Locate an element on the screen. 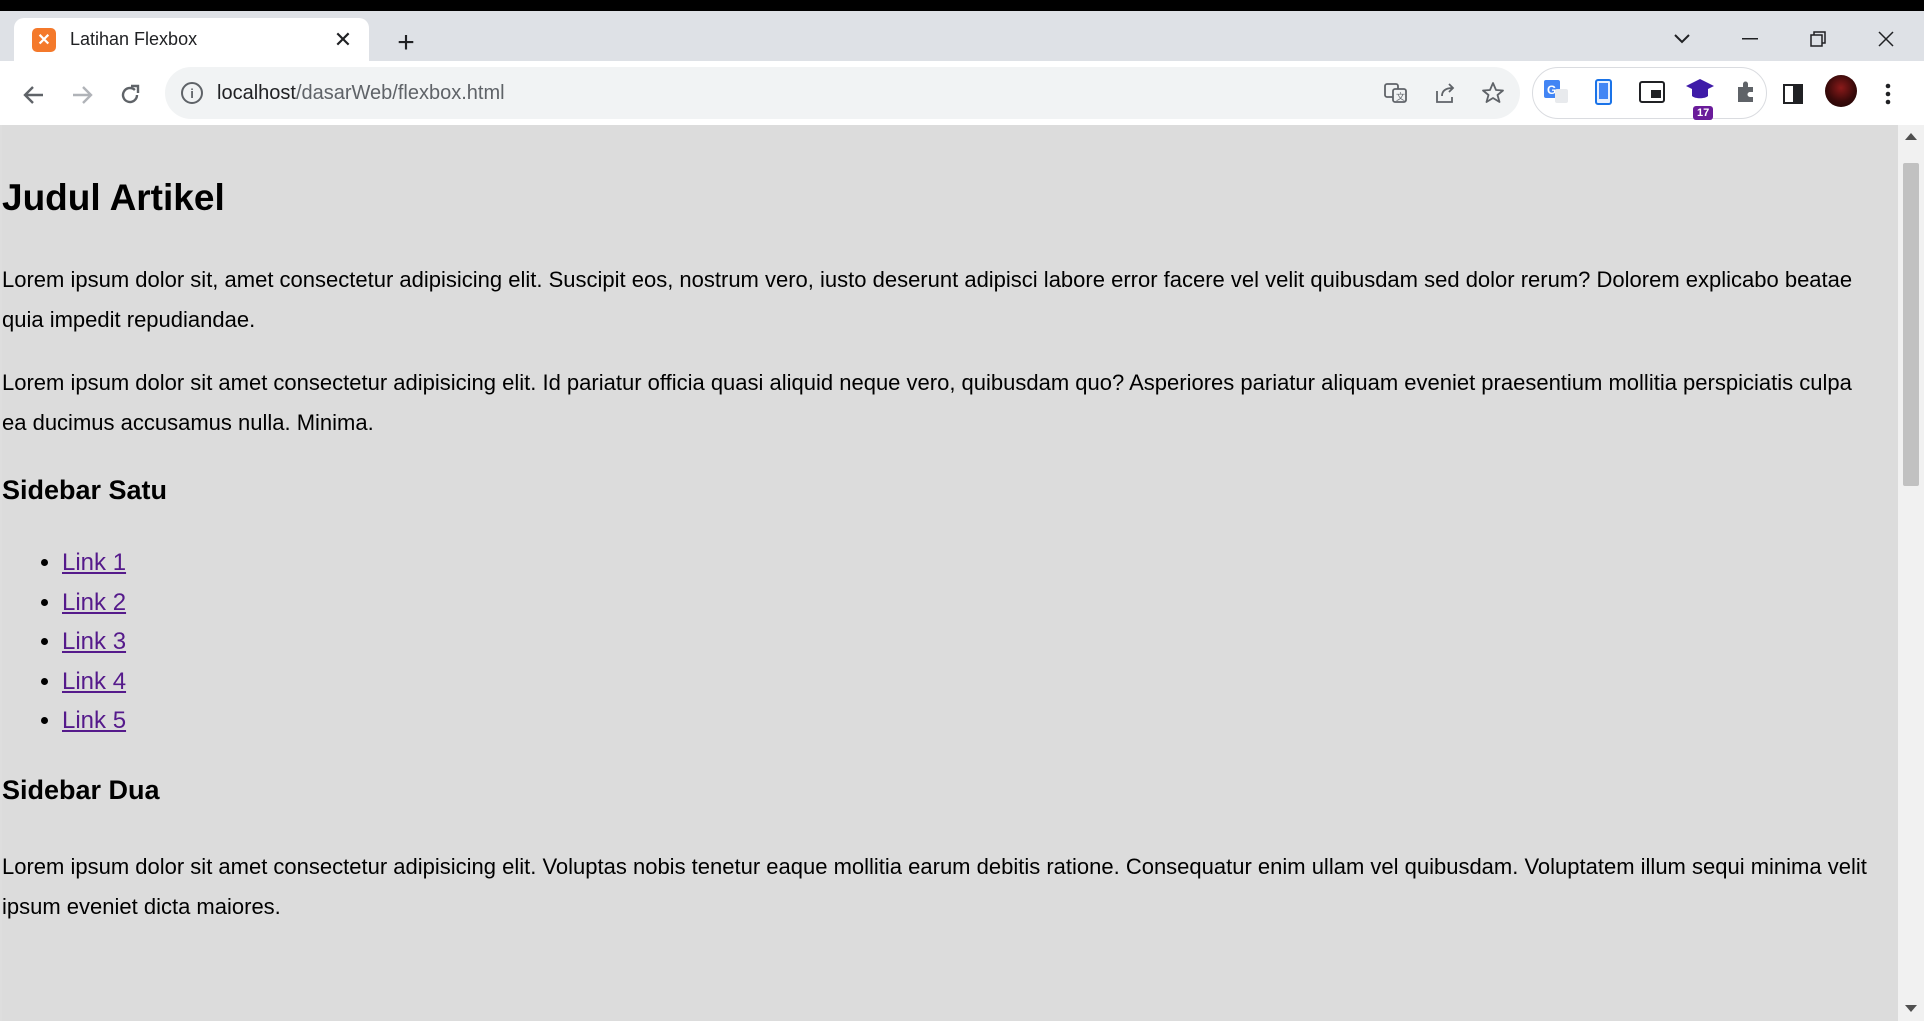 The image size is (1924, 1021). list-item: Link 3 is located at coordinates (94, 642).